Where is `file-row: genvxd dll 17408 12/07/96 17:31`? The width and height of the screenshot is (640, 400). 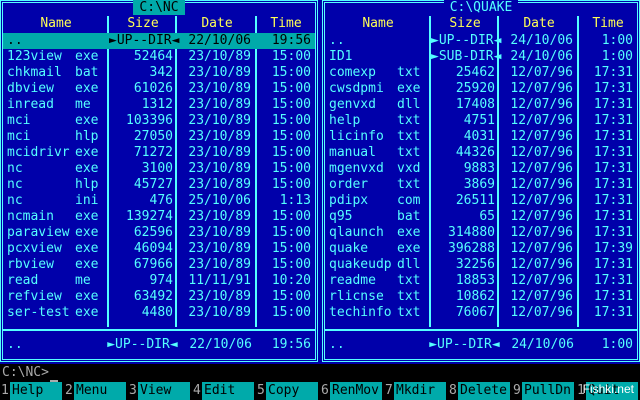 file-row: genvxd dll 17408 12/07/96 17:31 is located at coordinates (481, 105).